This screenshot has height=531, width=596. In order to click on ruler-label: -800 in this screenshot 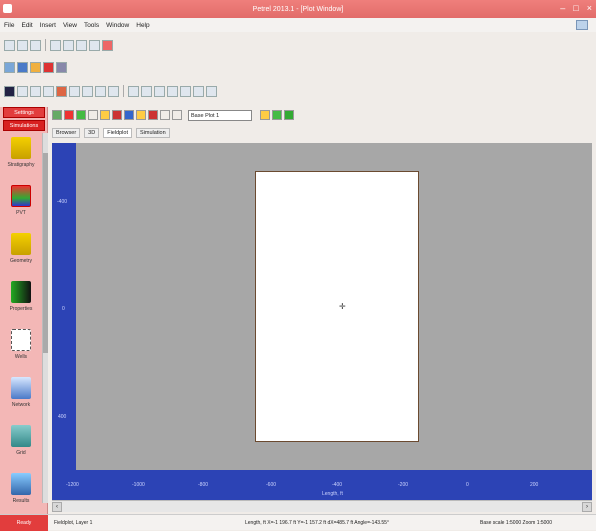, I will do `click(203, 485)`.